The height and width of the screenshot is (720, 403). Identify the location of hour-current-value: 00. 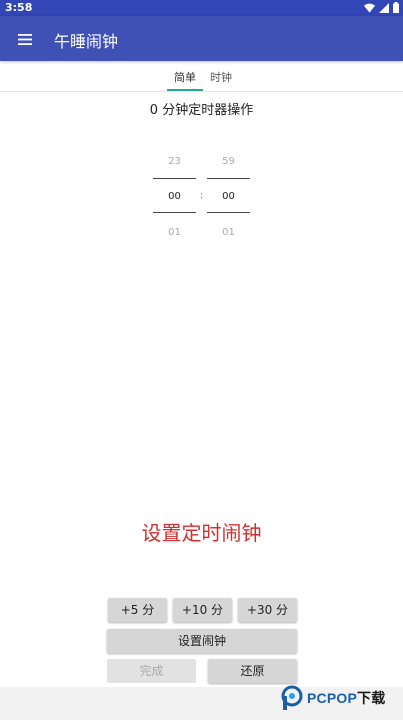
(174, 196).